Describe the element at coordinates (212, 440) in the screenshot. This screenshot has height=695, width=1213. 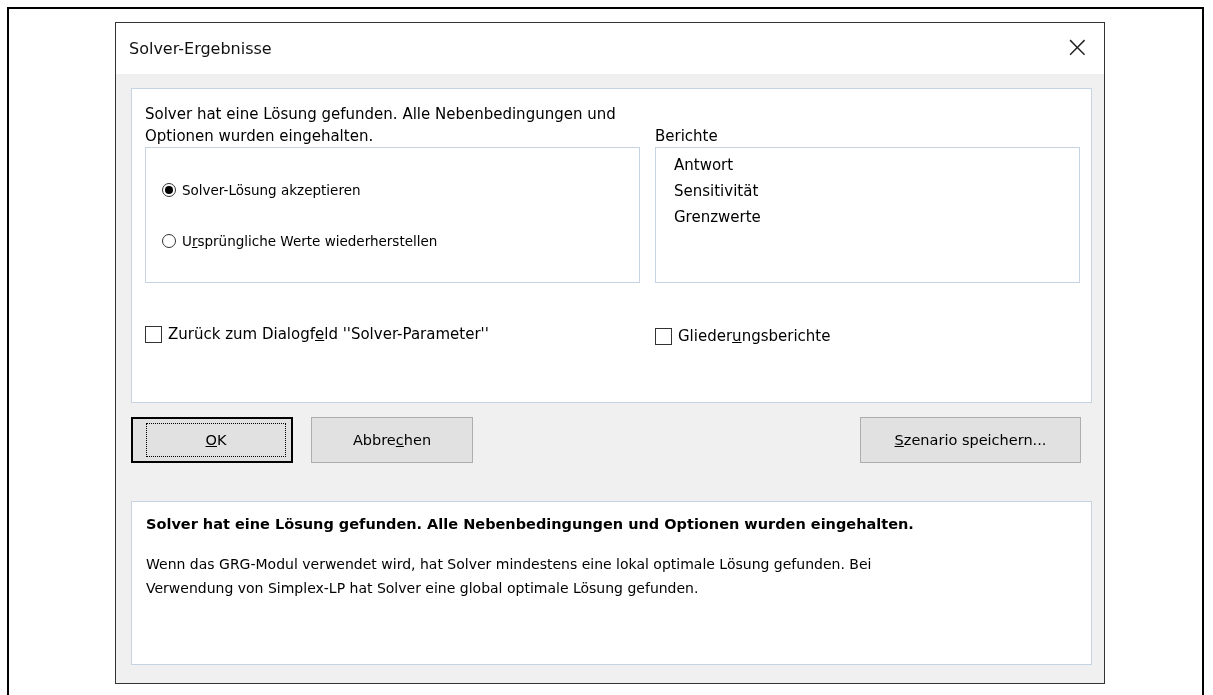
I see `dialog-button: OK` at that location.